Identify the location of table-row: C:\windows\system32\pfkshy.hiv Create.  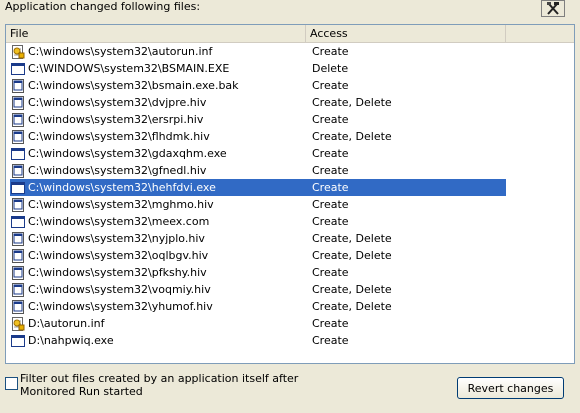
(290, 272).